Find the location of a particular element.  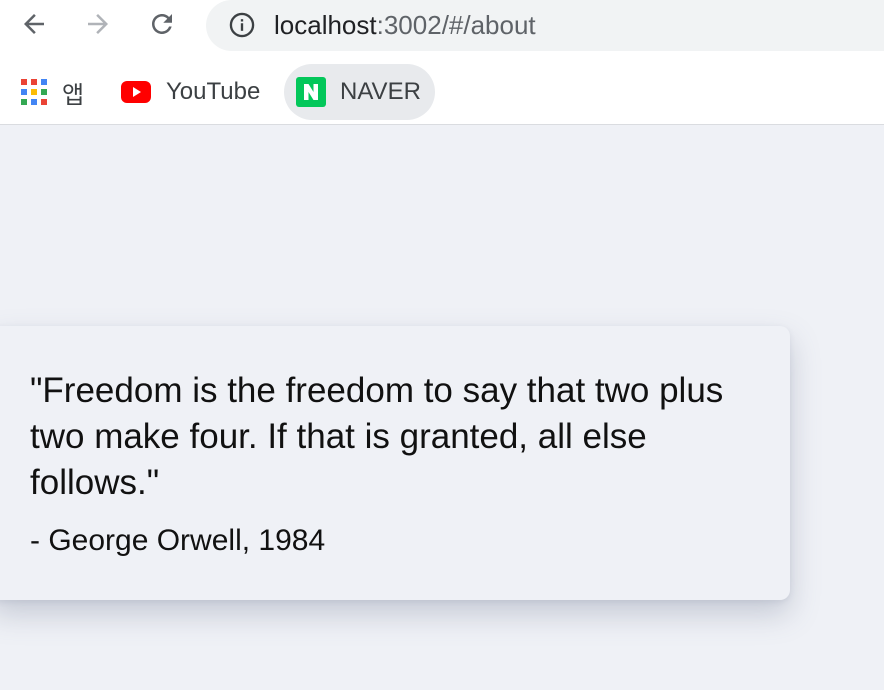

back-button is located at coordinates (34, 24).